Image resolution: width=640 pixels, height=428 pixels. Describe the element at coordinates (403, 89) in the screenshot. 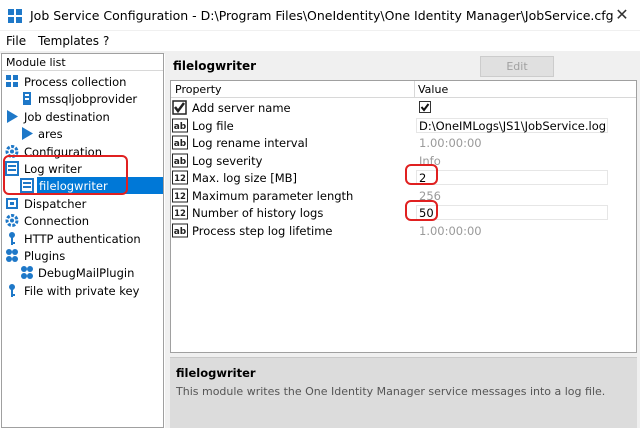

I see `property-grid-header: Property Value` at that location.